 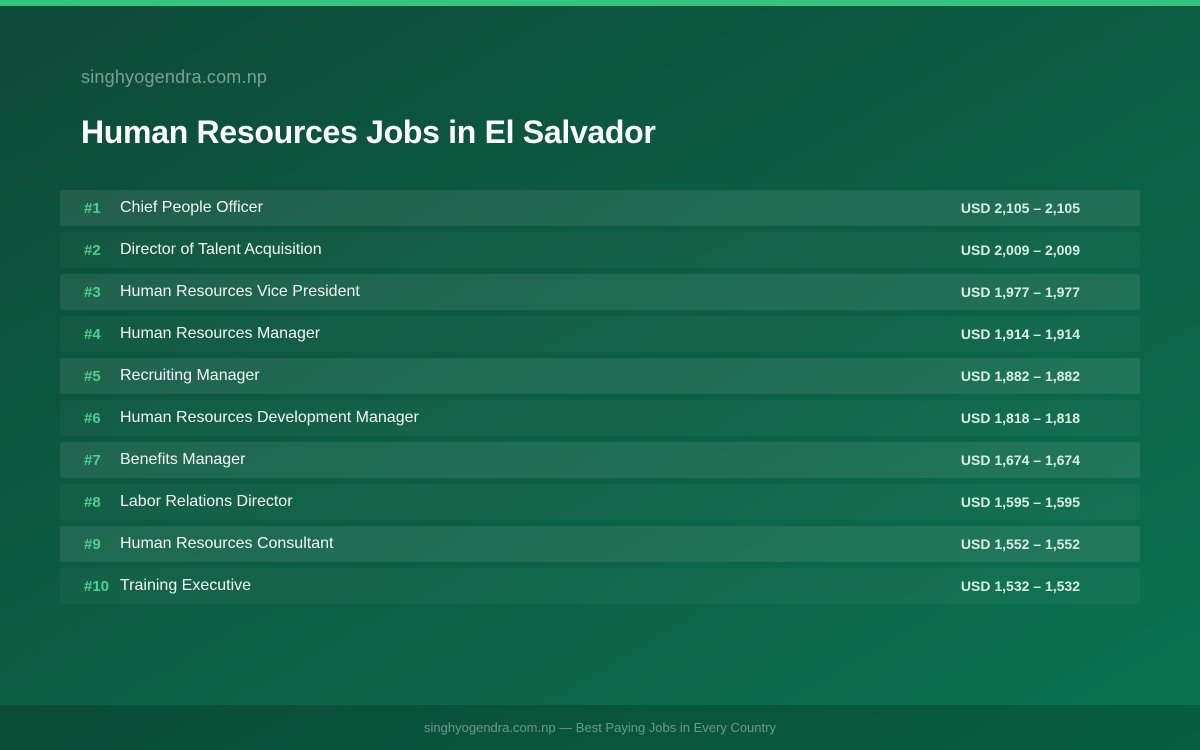 I want to click on job-rank: #5, so click(x=92, y=376).